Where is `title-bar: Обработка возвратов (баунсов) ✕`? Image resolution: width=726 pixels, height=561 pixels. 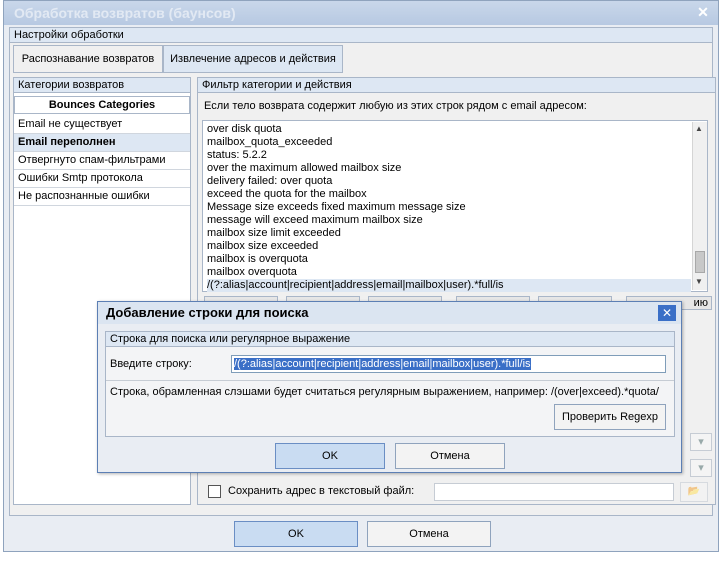 title-bar: Обработка возвратов (баунсов) ✕ is located at coordinates (361, 13).